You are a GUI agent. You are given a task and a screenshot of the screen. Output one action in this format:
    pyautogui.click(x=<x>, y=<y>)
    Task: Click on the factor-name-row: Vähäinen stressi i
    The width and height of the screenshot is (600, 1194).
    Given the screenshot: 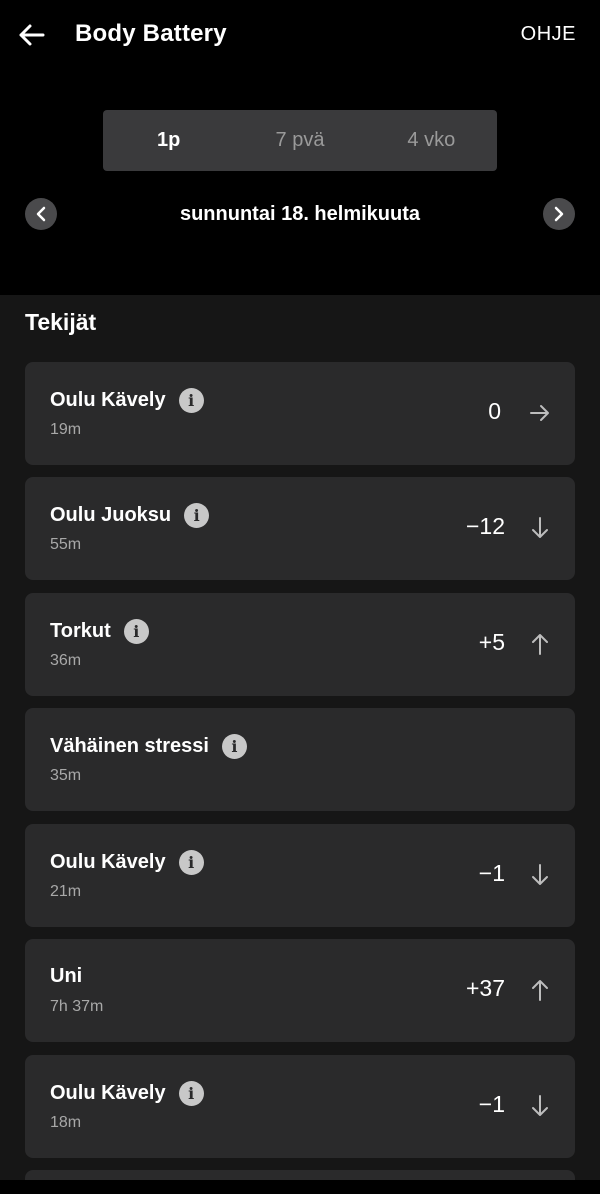 What is the action you would take?
    pyautogui.click(x=148, y=746)
    